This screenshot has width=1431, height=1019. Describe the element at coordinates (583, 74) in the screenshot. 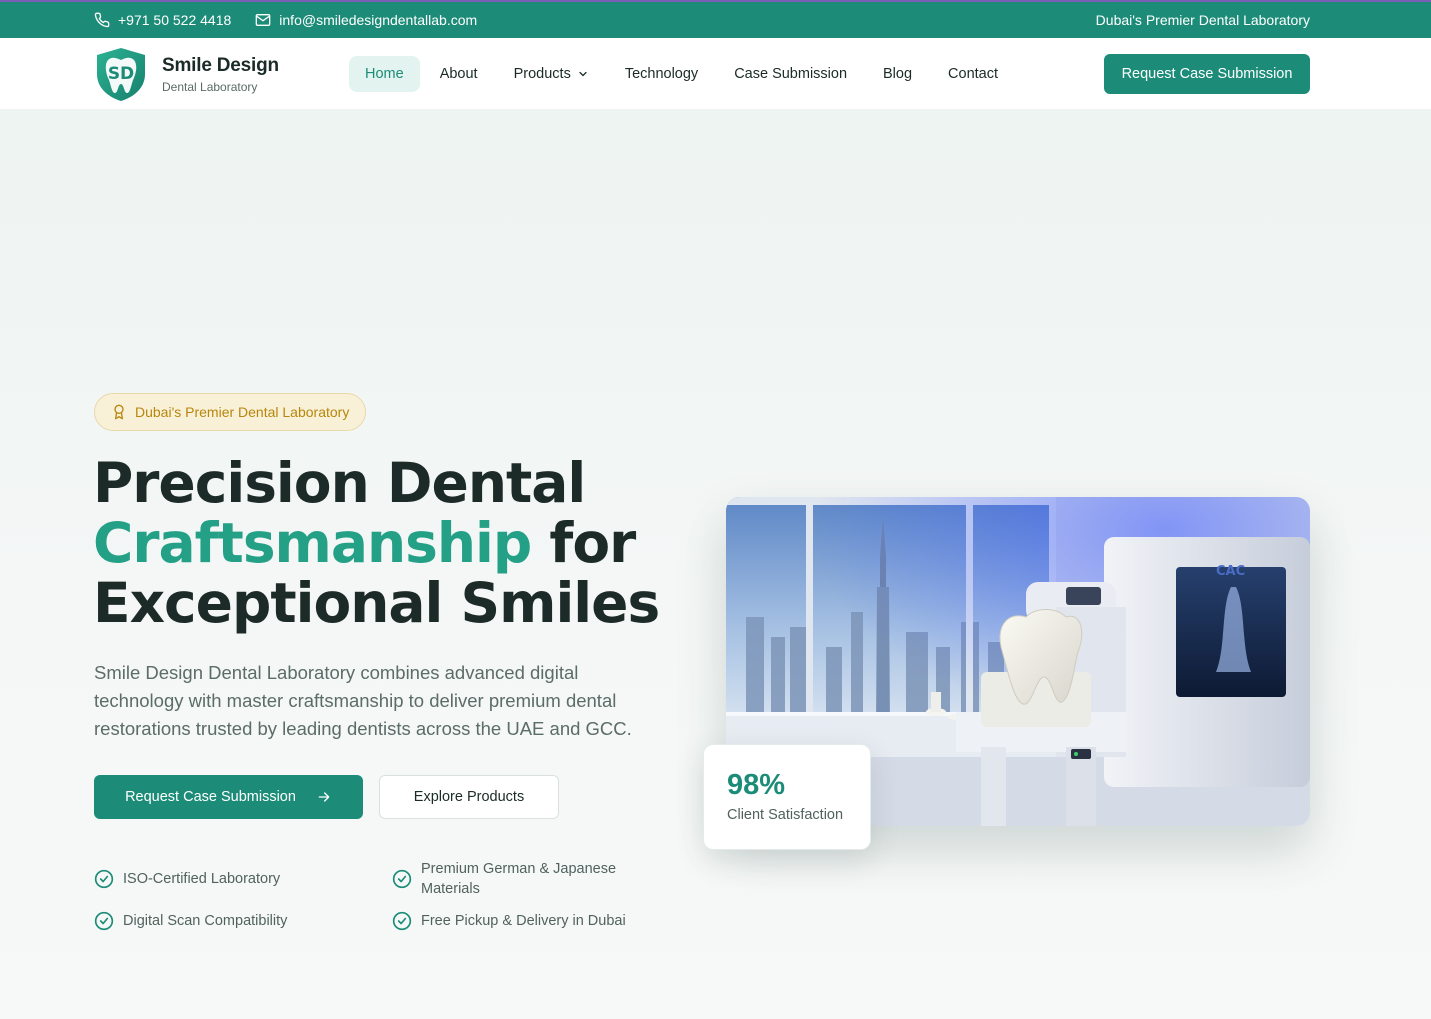

I see `chevron-down-icon` at that location.